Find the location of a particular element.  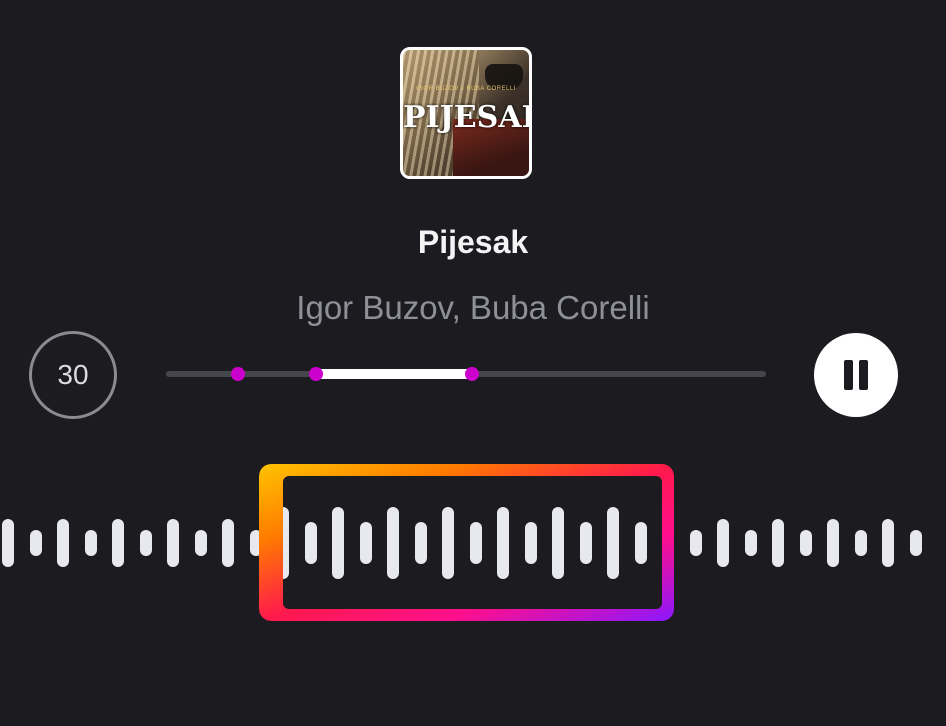

pause-icon is located at coordinates (848, 375).